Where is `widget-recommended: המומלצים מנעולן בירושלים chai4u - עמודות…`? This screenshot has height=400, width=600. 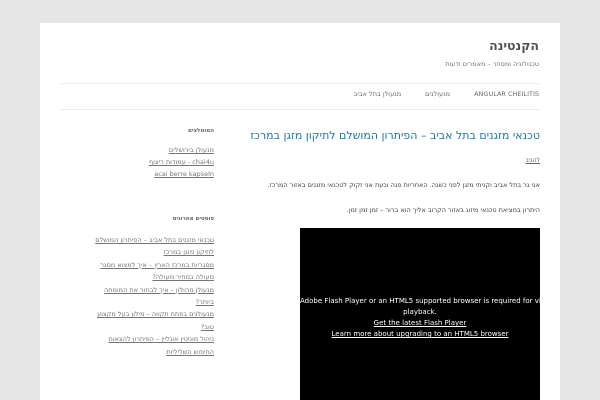 widget-recommended: המומלצים מנעולן בירושלים chai4u - עמודות… is located at coordinates (137, 154).